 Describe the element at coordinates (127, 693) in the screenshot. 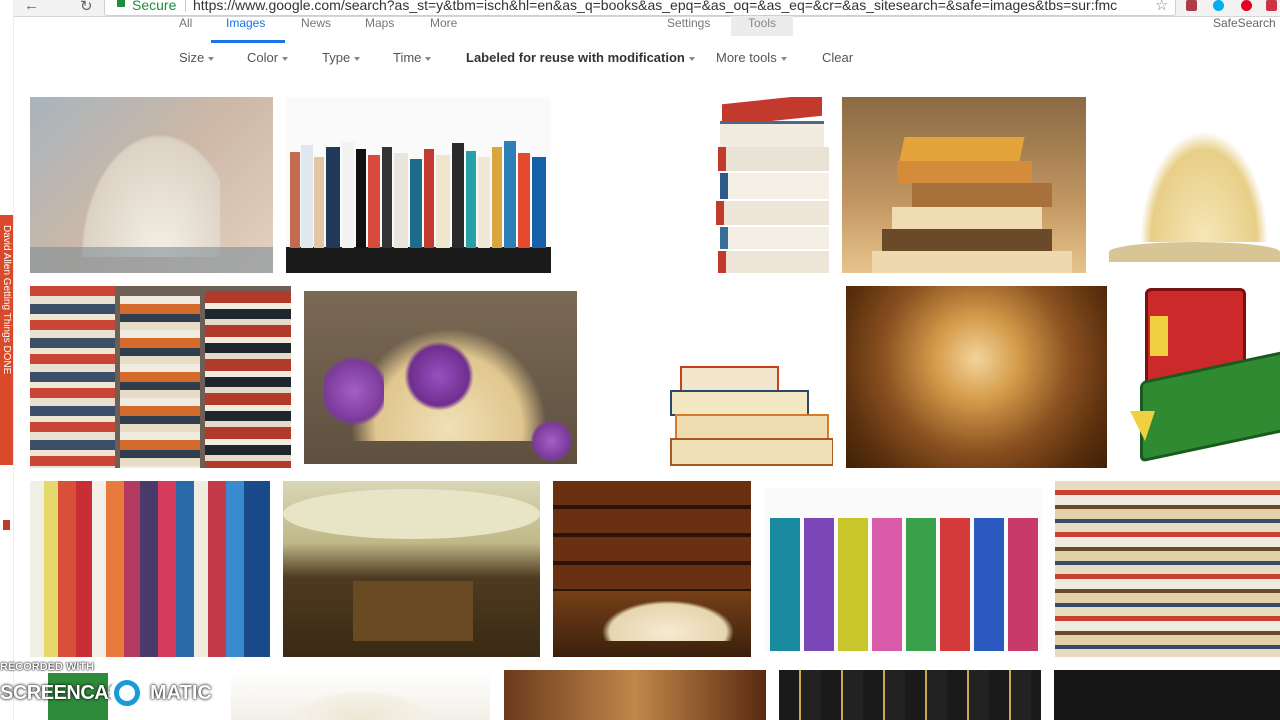

I see `screencast-logo-center-icon` at that location.